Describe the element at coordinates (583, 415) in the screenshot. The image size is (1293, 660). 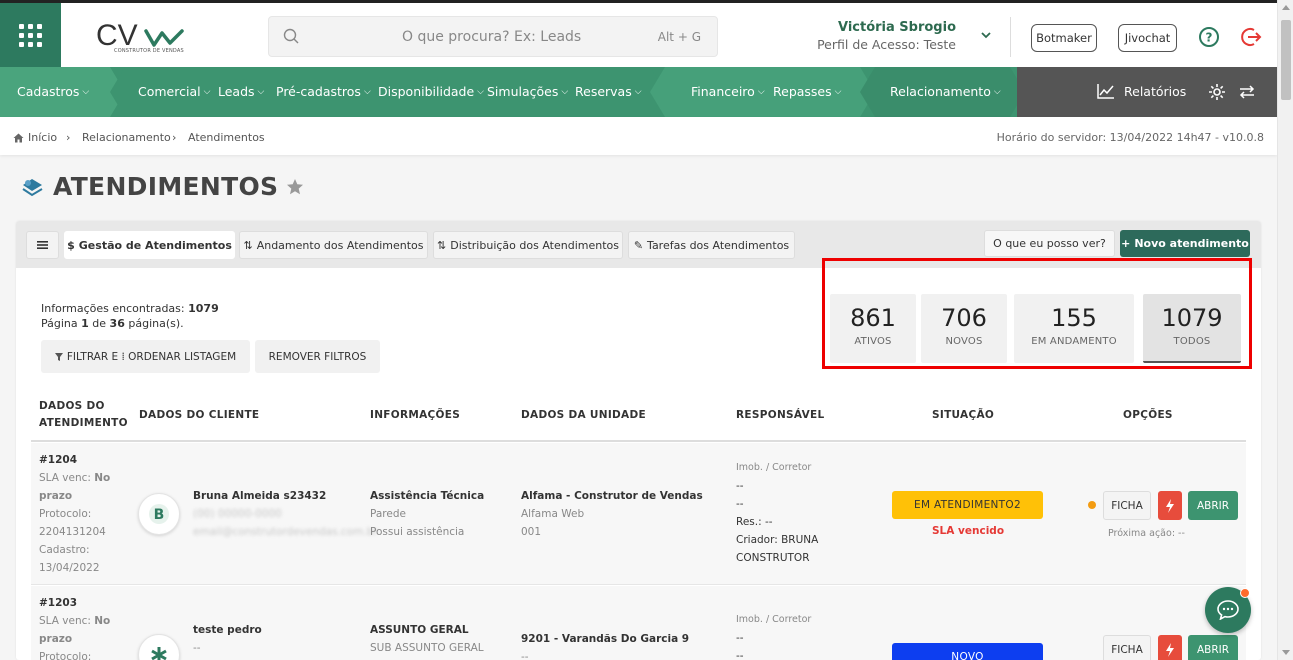
I see `th-unidade: DADOS DA UNIDADE` at that location.